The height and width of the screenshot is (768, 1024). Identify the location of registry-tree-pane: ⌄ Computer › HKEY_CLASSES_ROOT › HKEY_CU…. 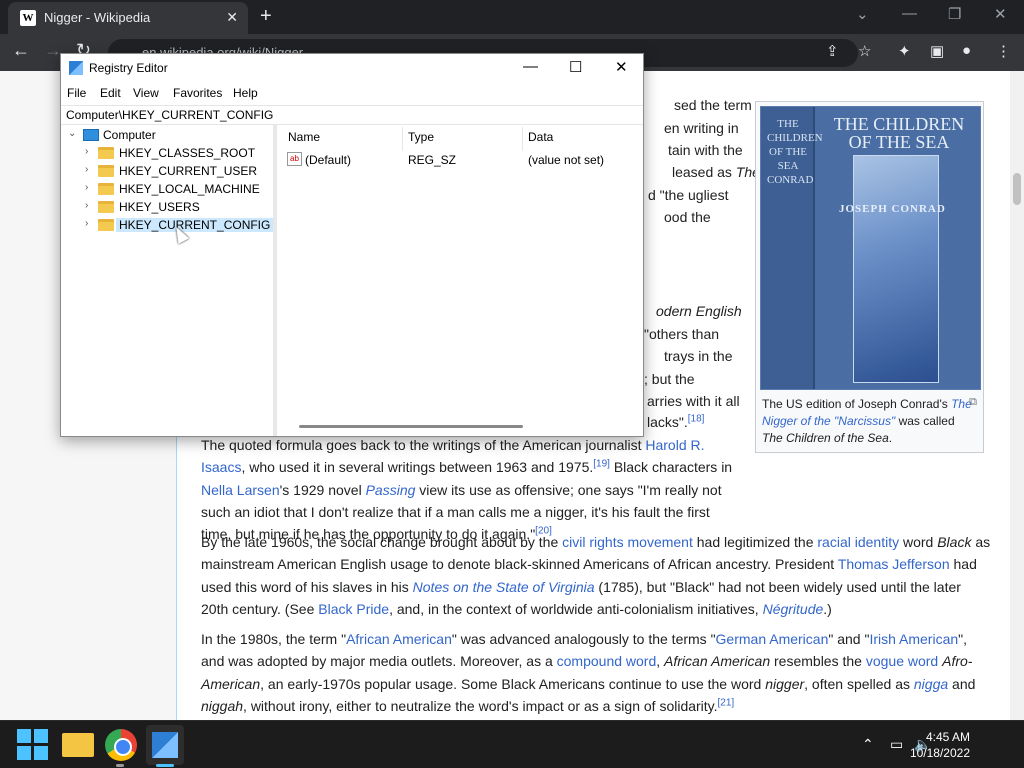
(169, 280).